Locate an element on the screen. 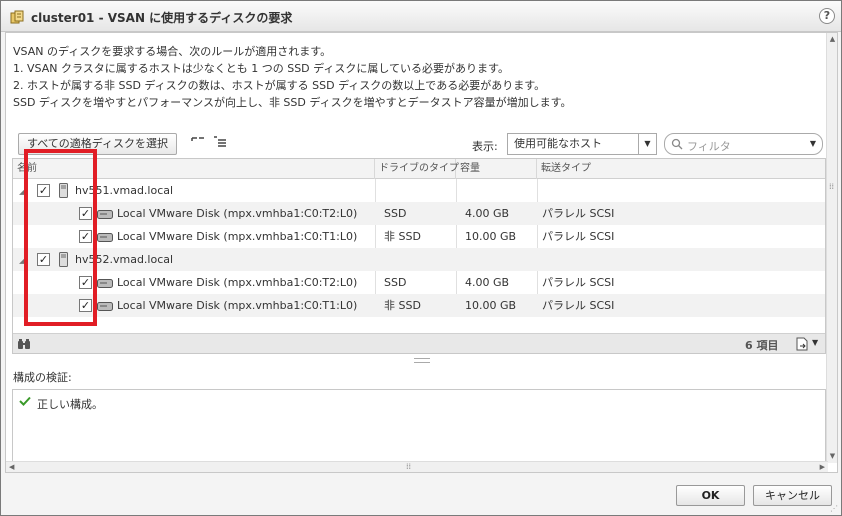 The image size is (842, 516). column-header-drive-type: ドライブのタイプ is located at coordinates (417, 169).